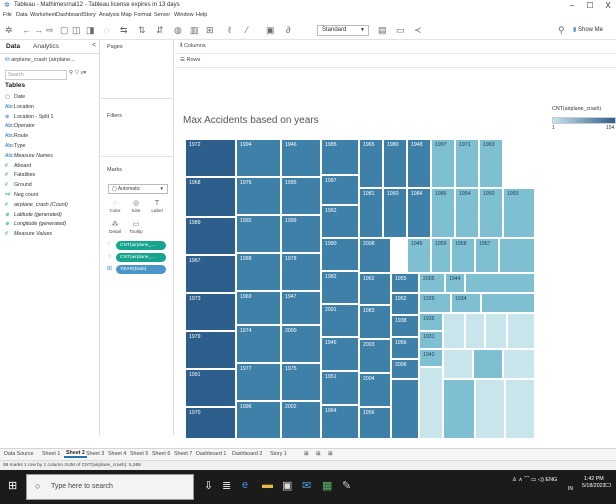 This screenshot has width=616, height=504. I want to click on group-icon: ◍, so click(178, 30).